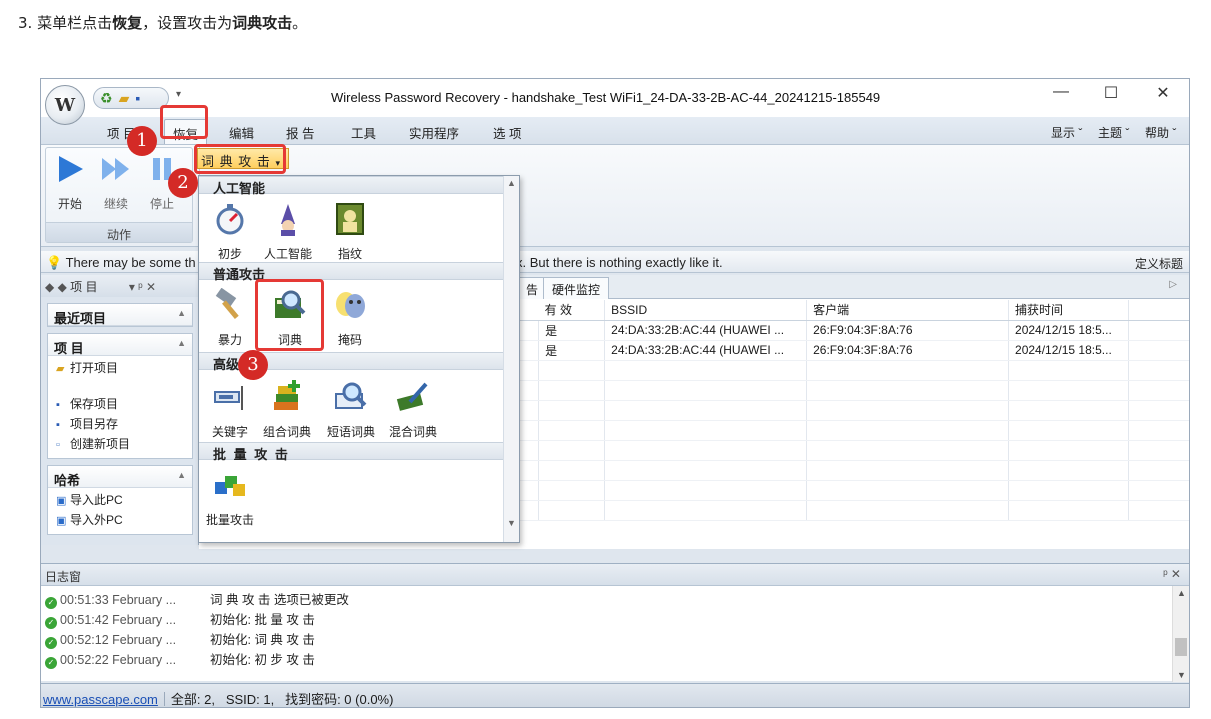 This screenshot has height=719, width=1211. Describe the element at coordinates (350, 432) in the screenshot. I see `gallery-item-label: 短语词典` at that location.